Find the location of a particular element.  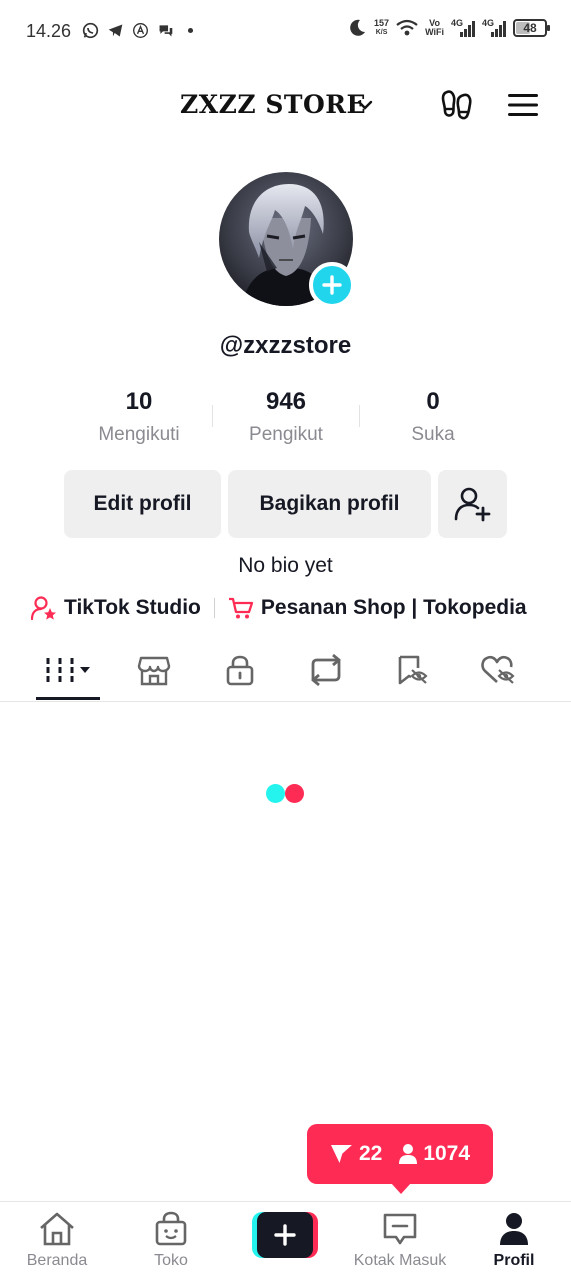

add-friend-button is located at coordinates (472, 504).